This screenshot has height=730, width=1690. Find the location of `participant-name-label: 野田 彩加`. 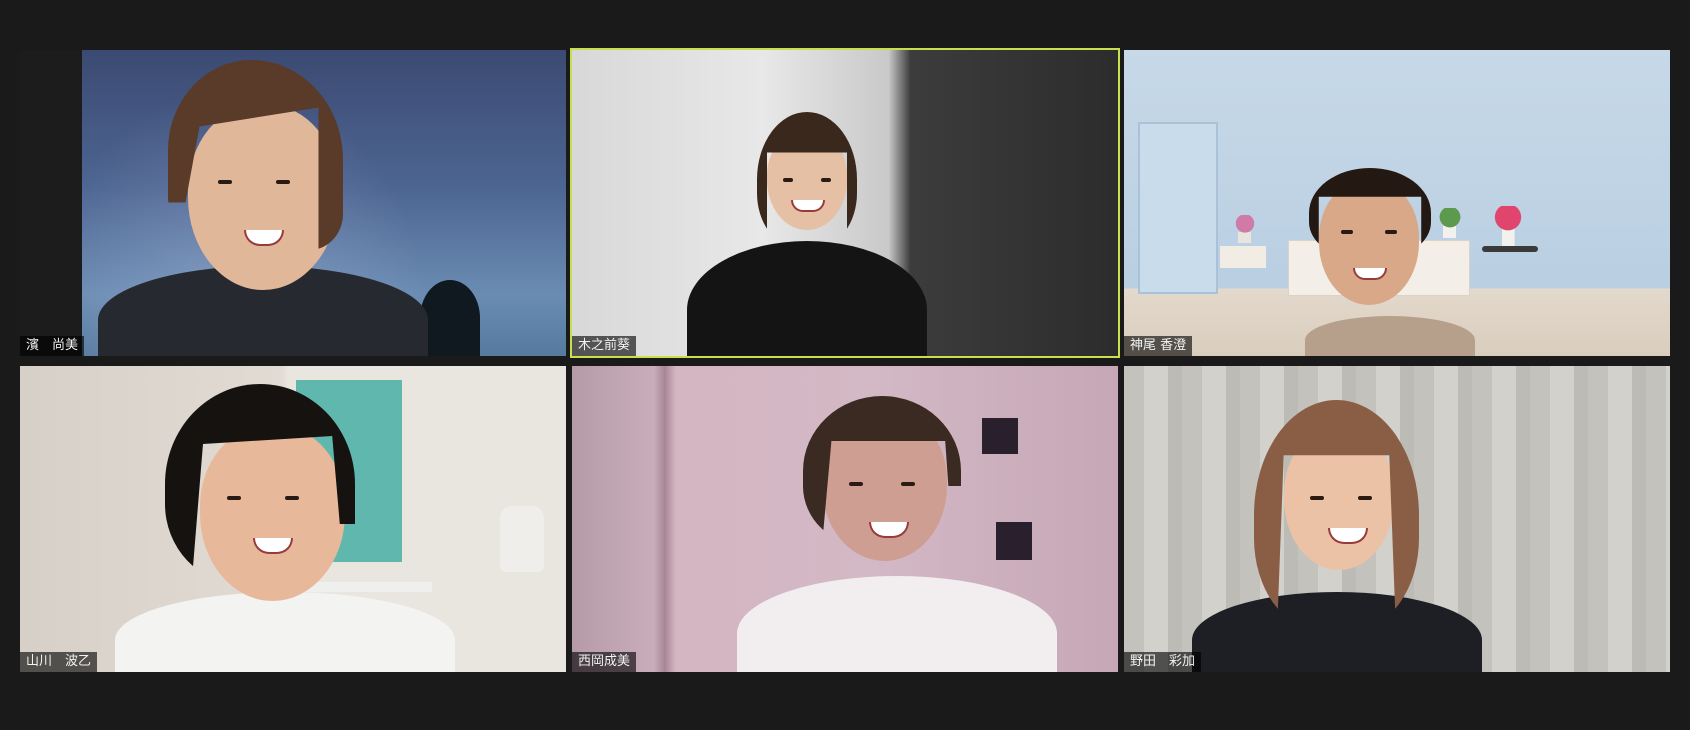

participant-name-label: 野田 彩加 is located at coordinates (1163, 662).